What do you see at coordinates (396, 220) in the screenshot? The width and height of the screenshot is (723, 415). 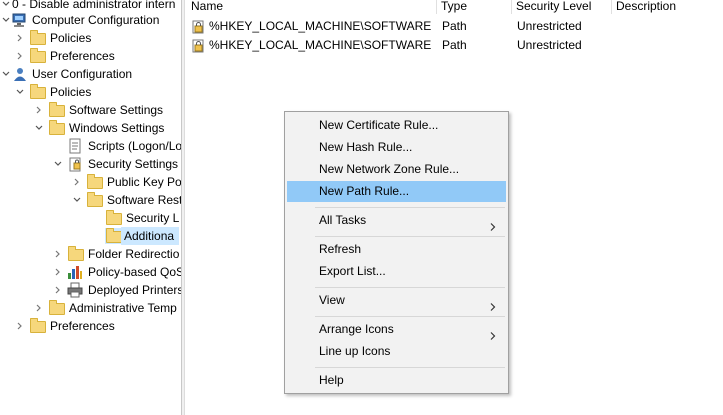 I see `menu-item-all-tasks: All Tasks` at bounding box center [396, 220].